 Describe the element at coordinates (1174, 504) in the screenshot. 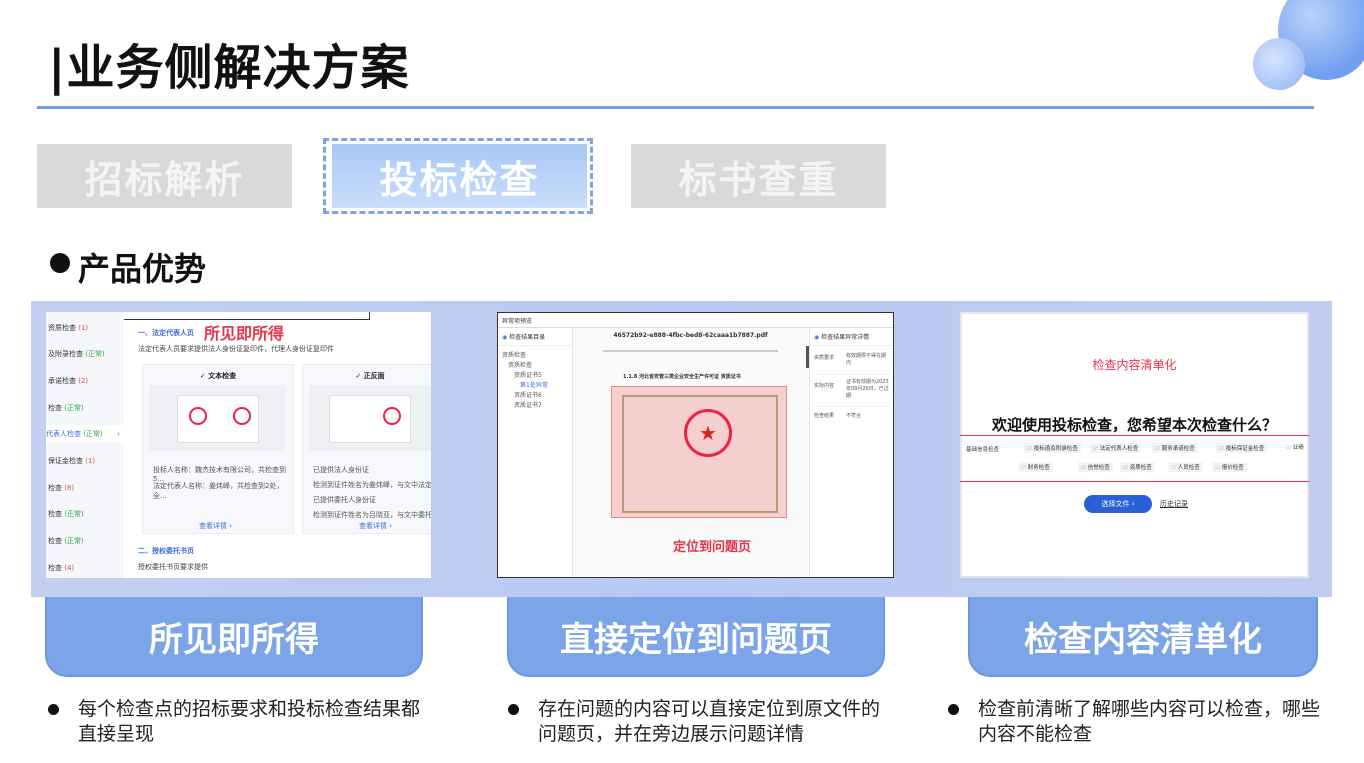

I see `history-link: 历史记录` at that location.